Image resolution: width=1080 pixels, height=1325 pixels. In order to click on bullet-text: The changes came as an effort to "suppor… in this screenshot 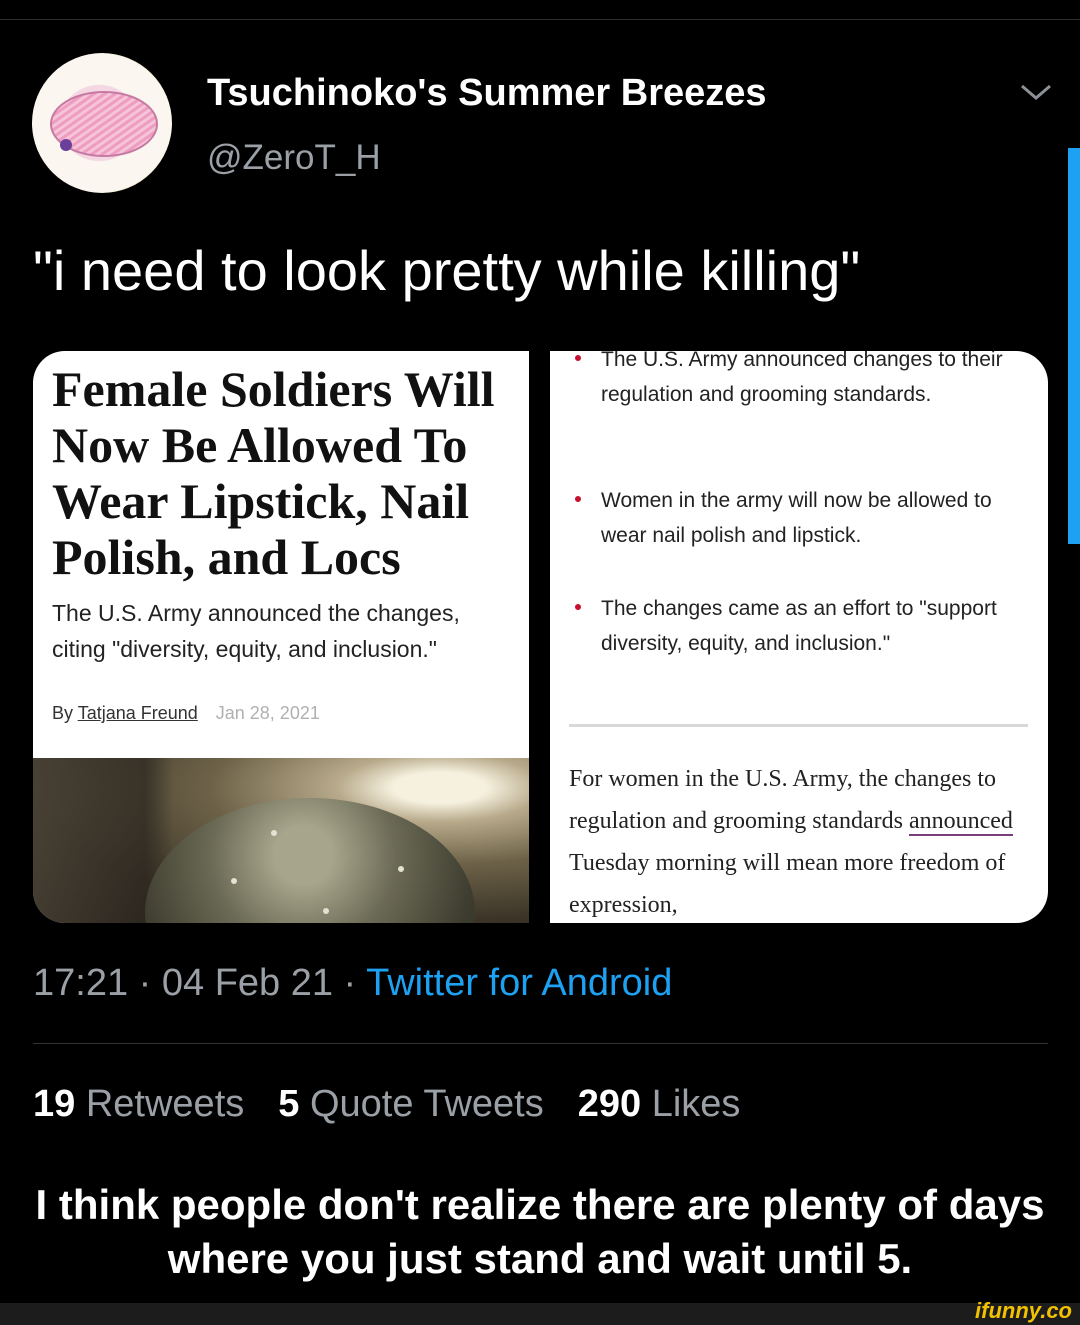, I will do `click(799, 626)`.